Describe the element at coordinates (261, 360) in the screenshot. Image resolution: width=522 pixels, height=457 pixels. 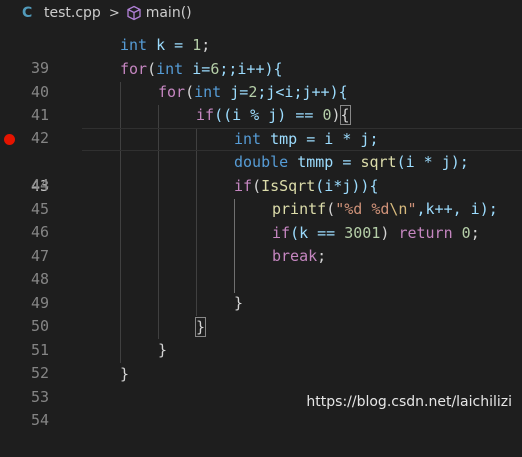
I see `code-line: 52 }` at that location.